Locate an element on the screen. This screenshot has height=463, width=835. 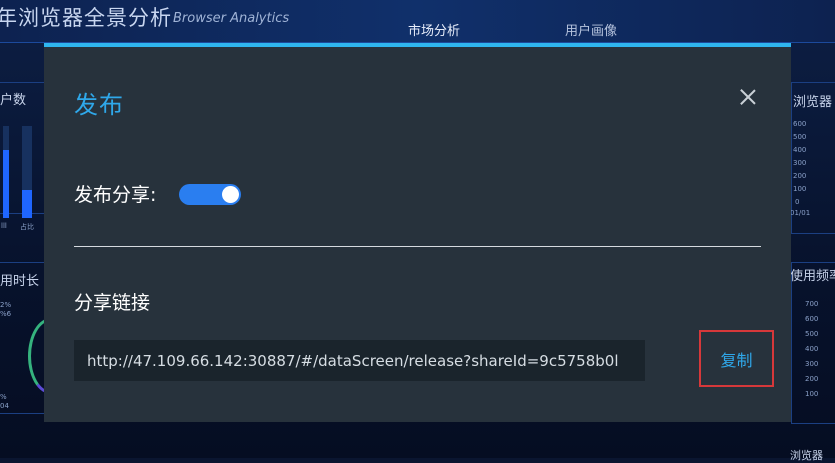
tab-market-analysis: 市场分析 is located at coordinates (434, 29).